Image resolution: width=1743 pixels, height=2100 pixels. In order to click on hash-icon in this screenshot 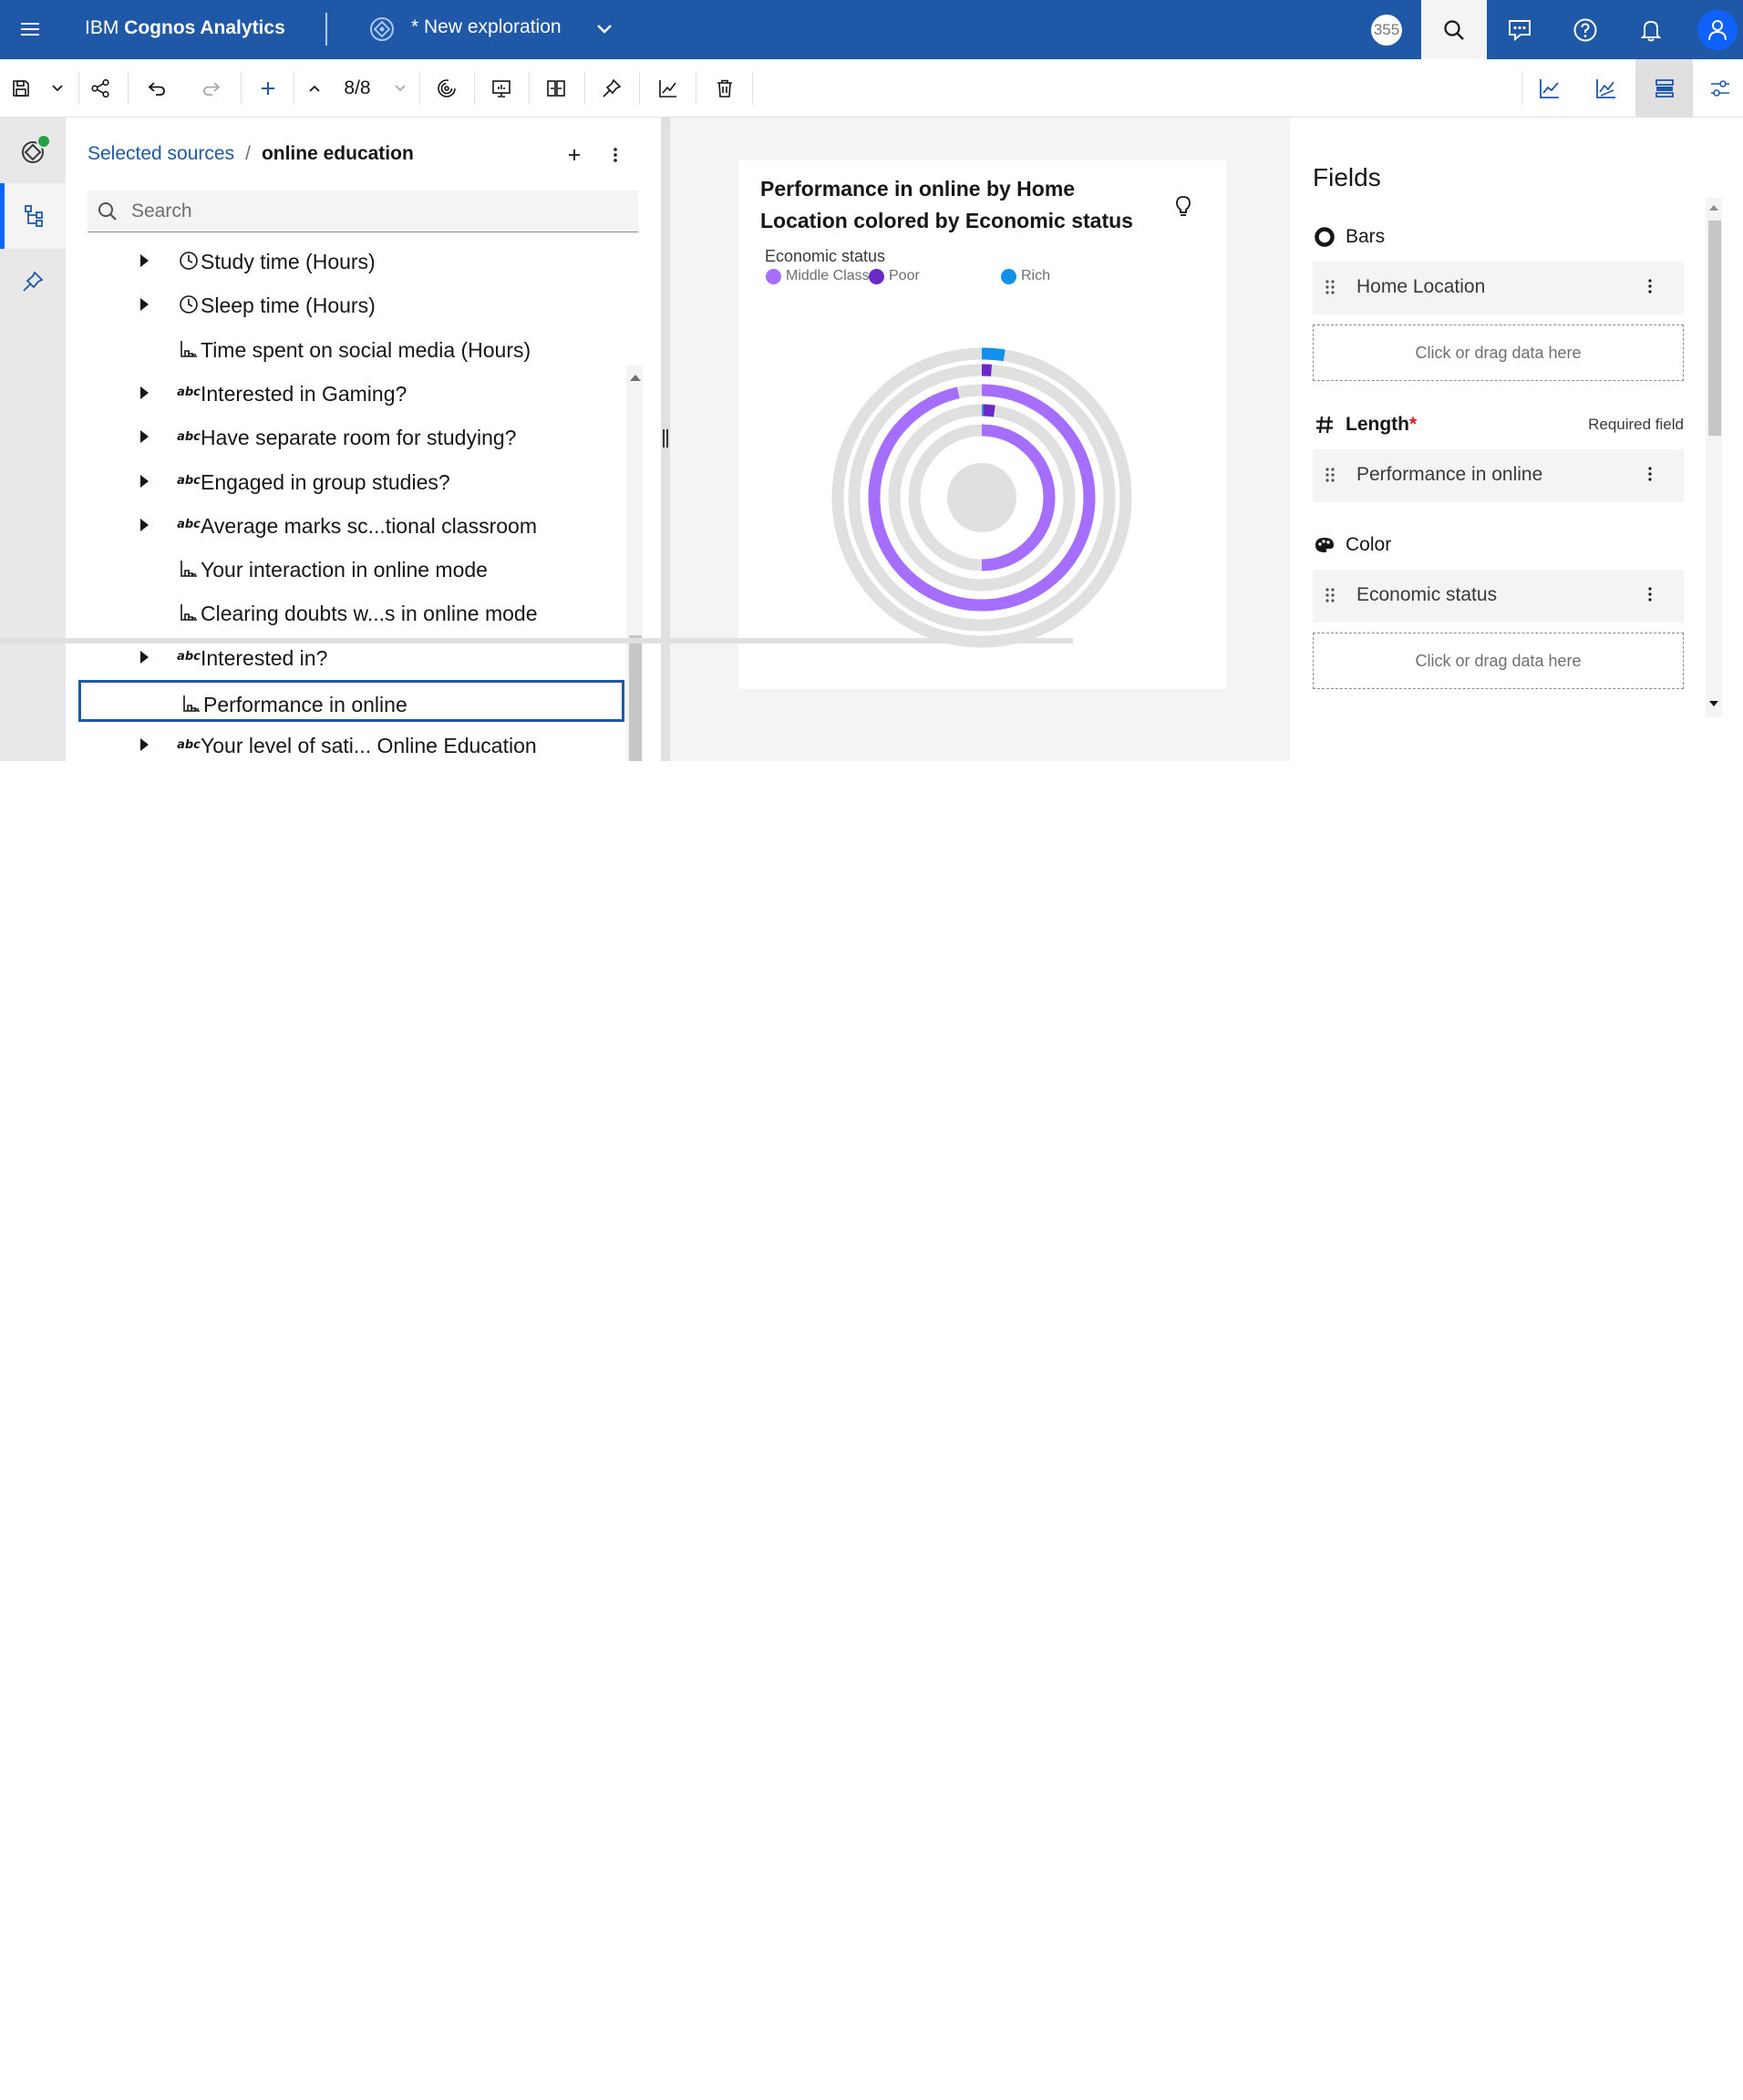, I will do `click(1324, 425)`.